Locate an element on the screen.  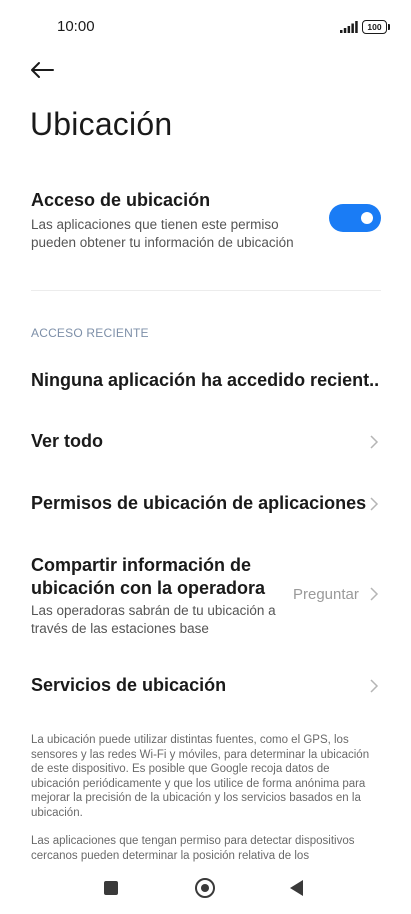
nav-back-button is located at coordinates (296, 888).